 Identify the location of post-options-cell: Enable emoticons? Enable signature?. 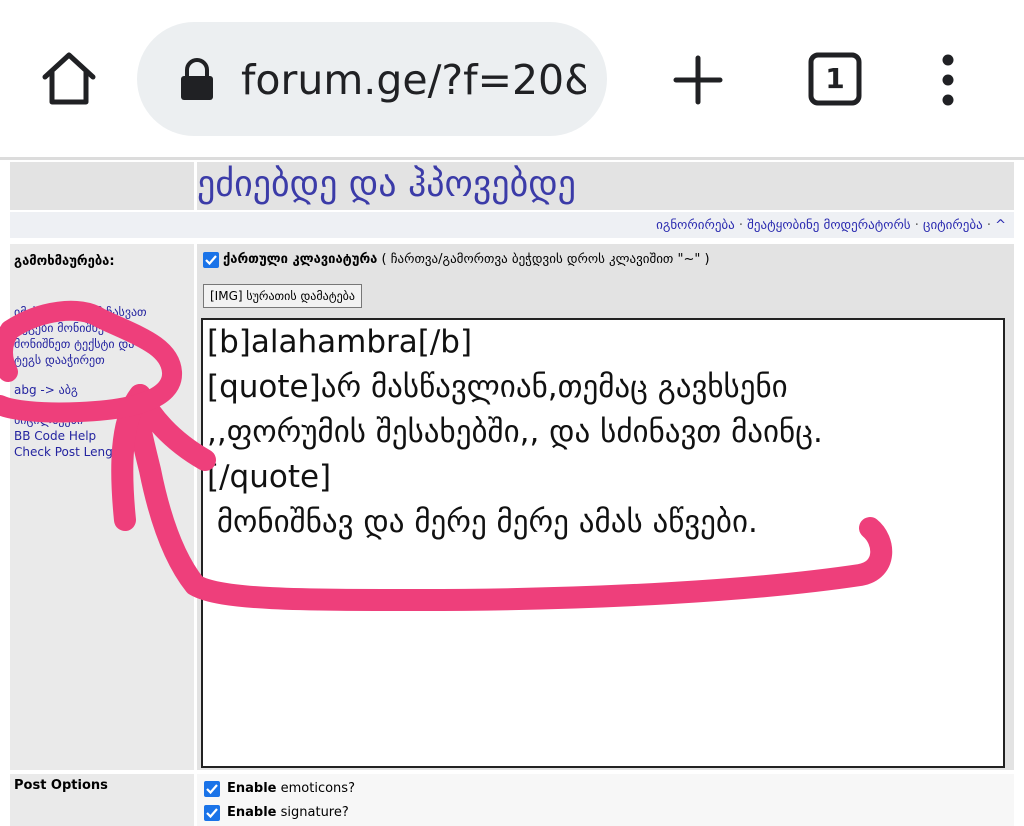
(605, 800).